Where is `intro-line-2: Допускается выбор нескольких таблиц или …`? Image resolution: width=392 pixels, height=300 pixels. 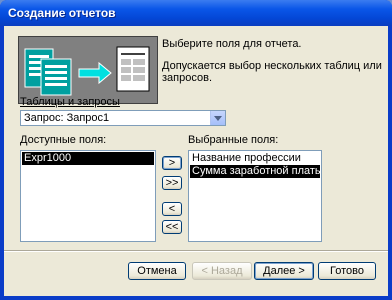 intro-line-2: Допускается выбор нескольких таблиц или … is located at coordinates (272, 72).